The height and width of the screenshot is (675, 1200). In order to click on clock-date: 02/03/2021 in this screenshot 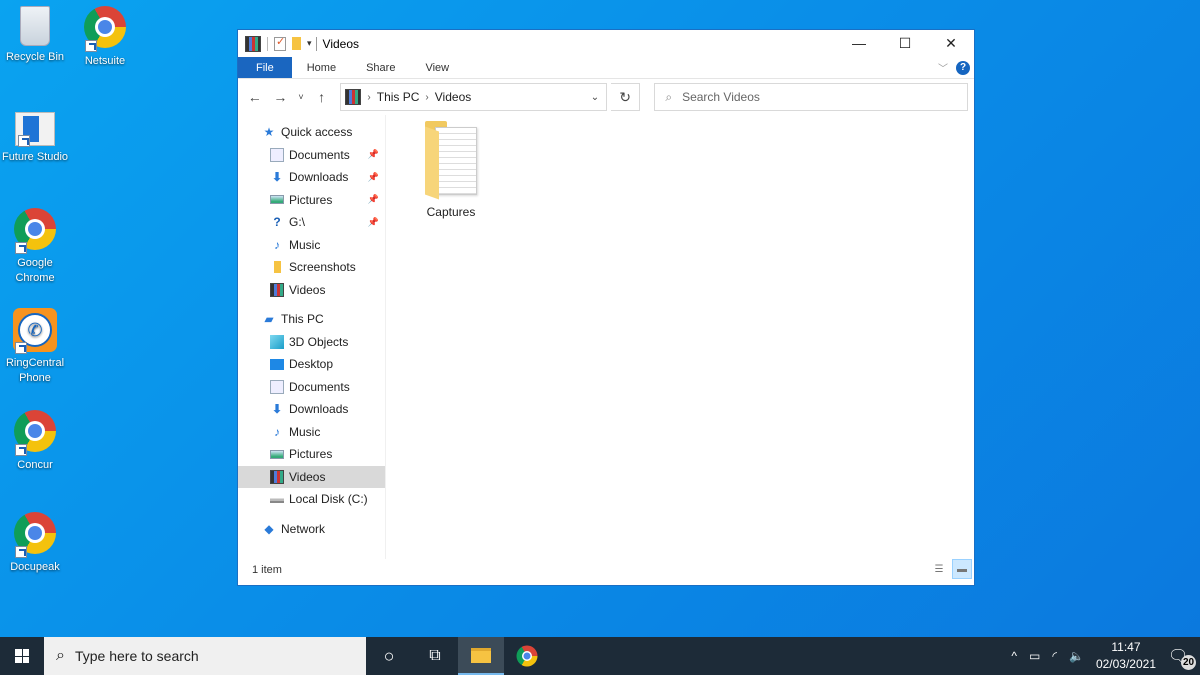, I will do `click(1125, 664)`.